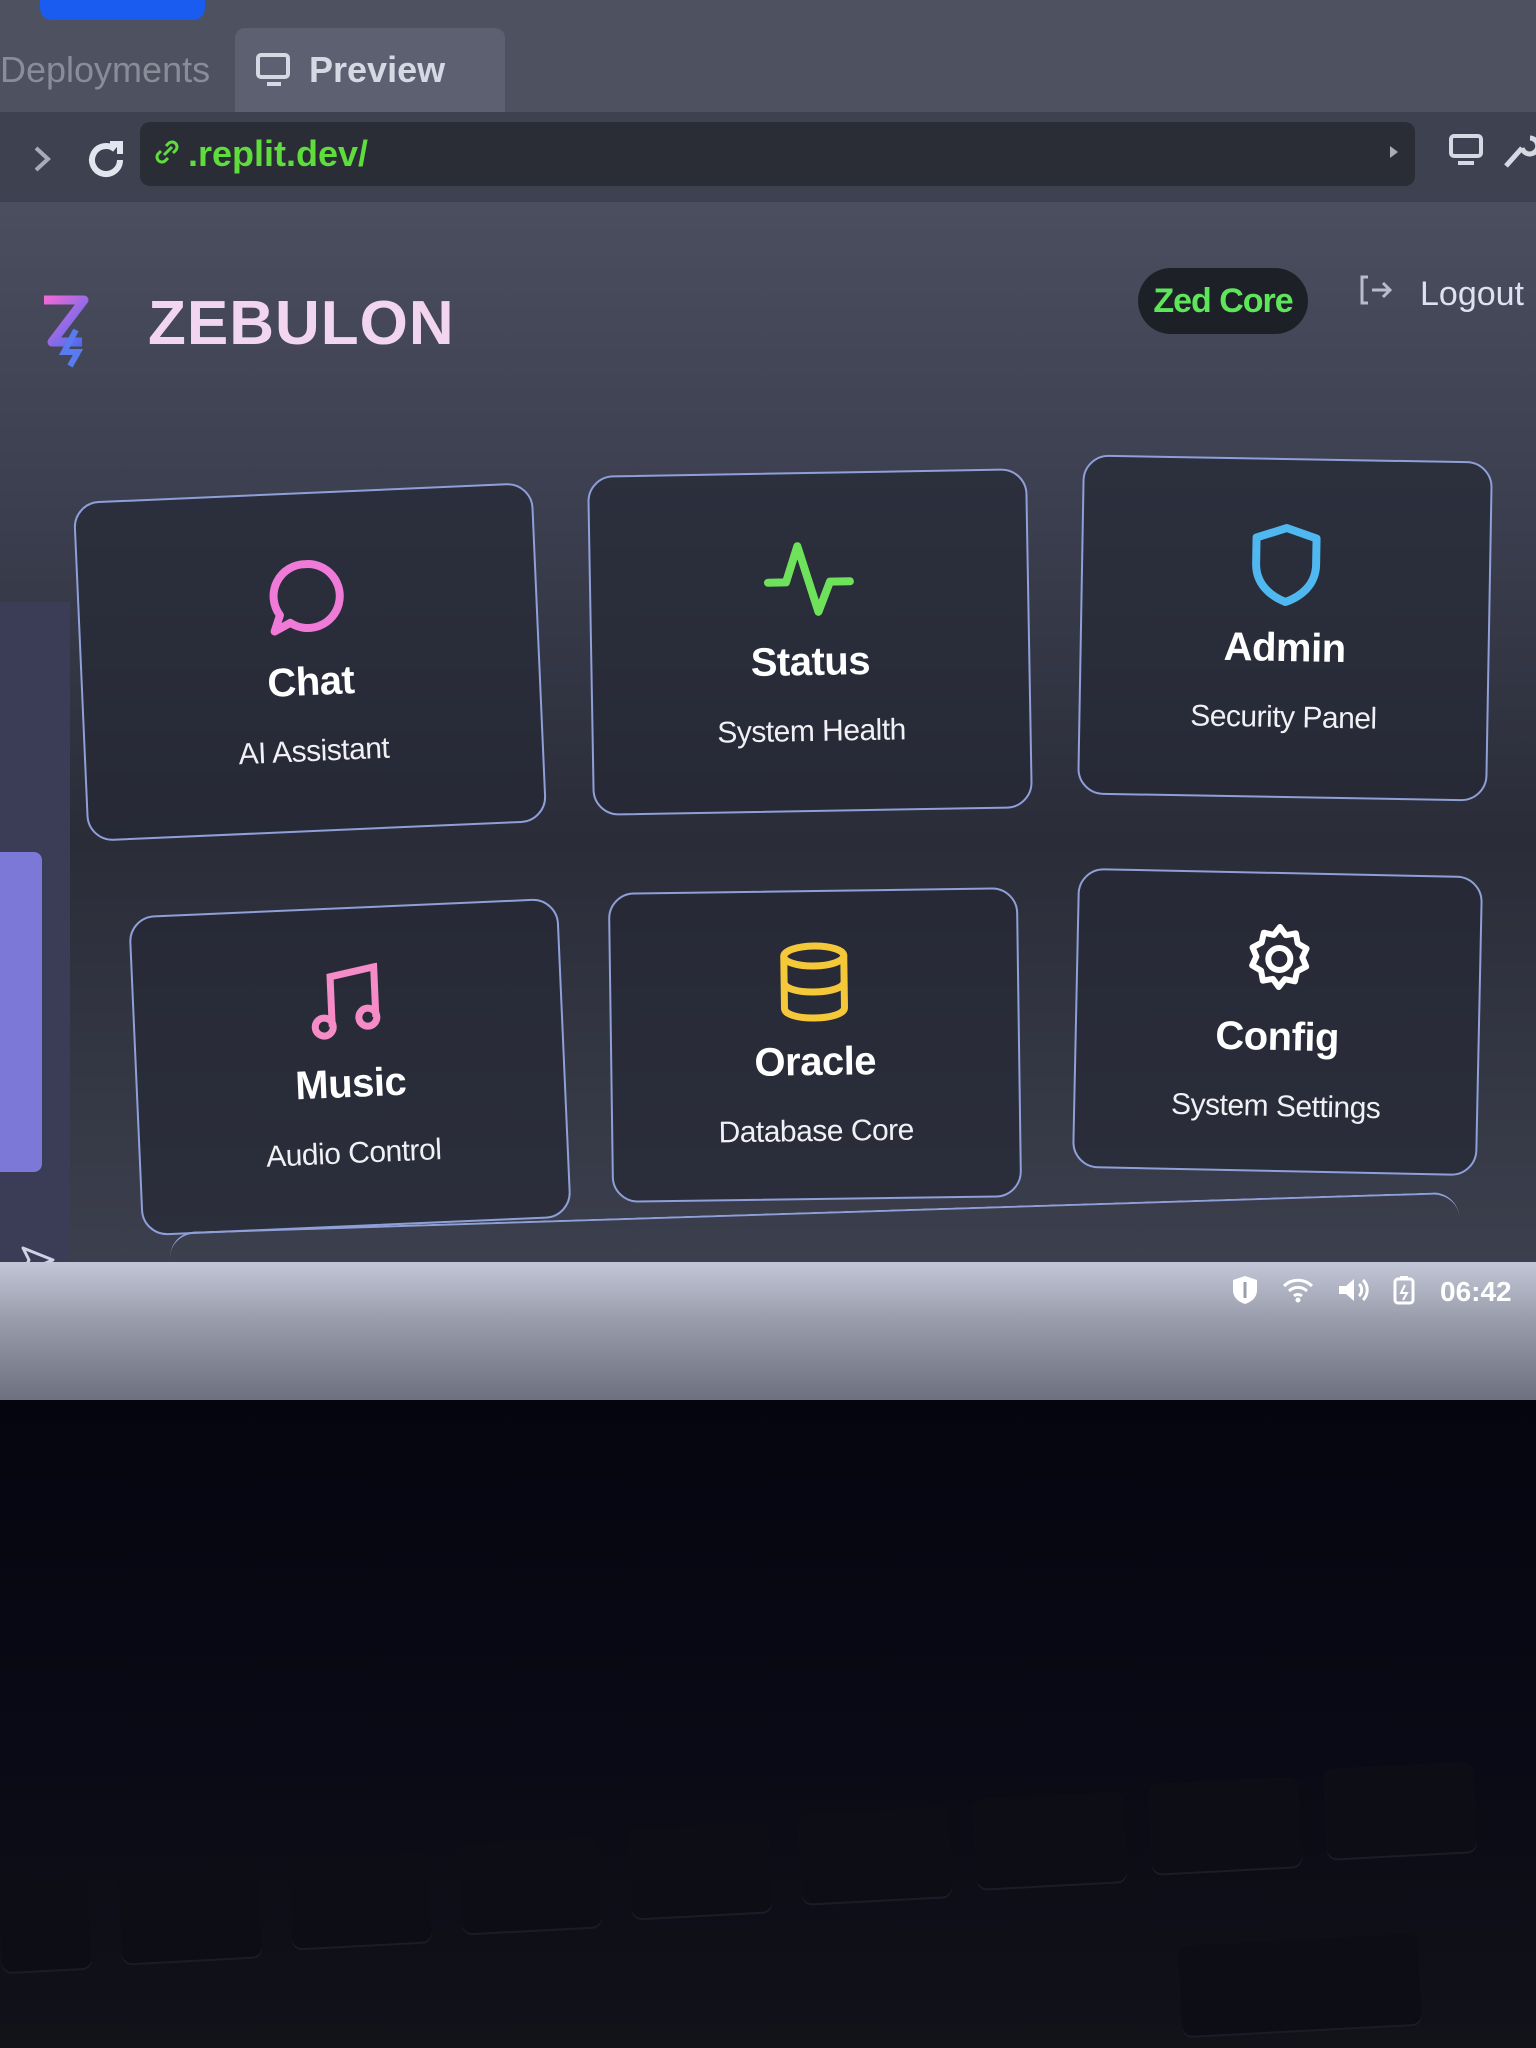  Describe the element at coordinates (278, 153) in the screenshot. I see `url-text: .replit.dev/` at that location.